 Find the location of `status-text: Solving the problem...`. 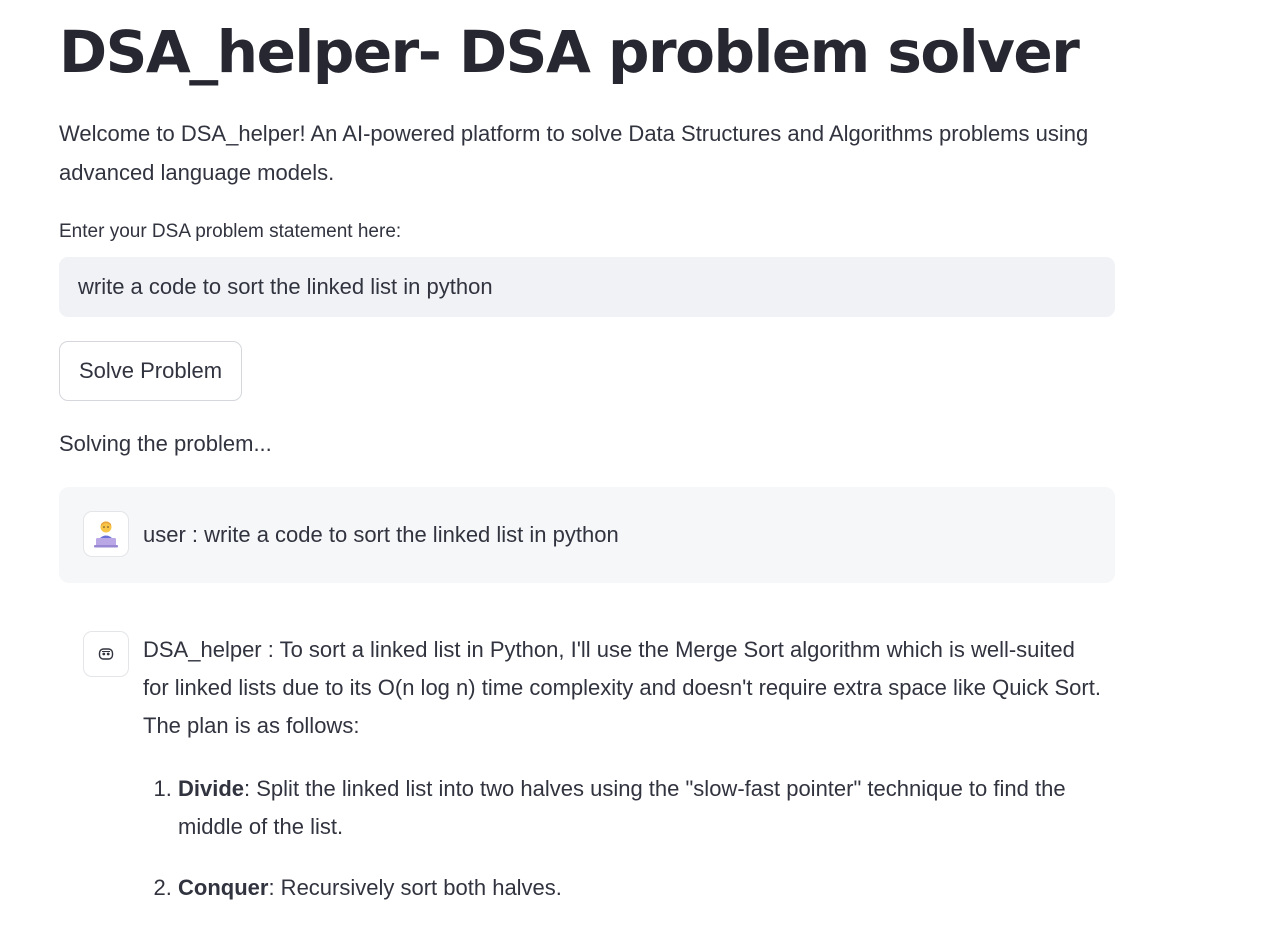

status-text: Solving the problem... is located at coordinates (165, 443).